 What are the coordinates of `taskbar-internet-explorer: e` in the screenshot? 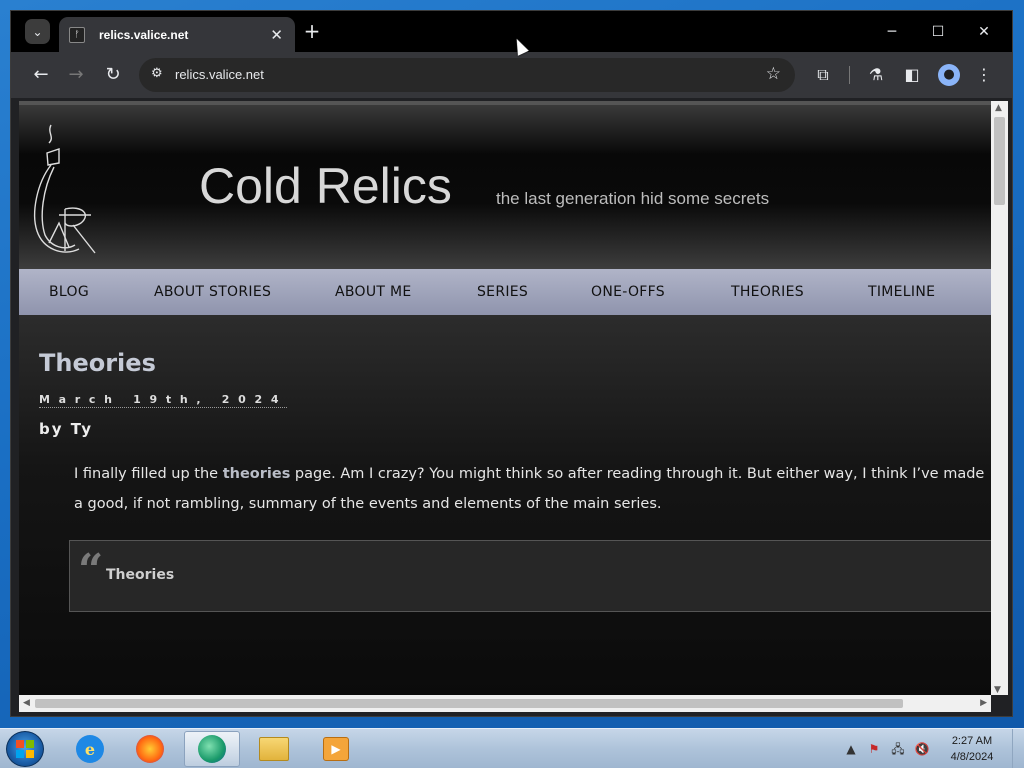 It's located at (90, 749).